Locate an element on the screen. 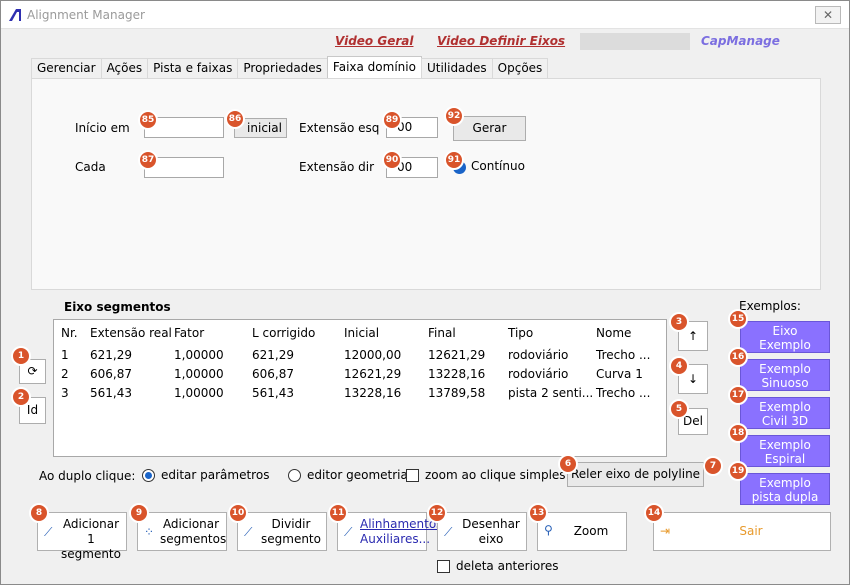 Image resolution: width=850 pixels, height=585 pixels. badge-1: 1 is located at coordinates (21, 356).